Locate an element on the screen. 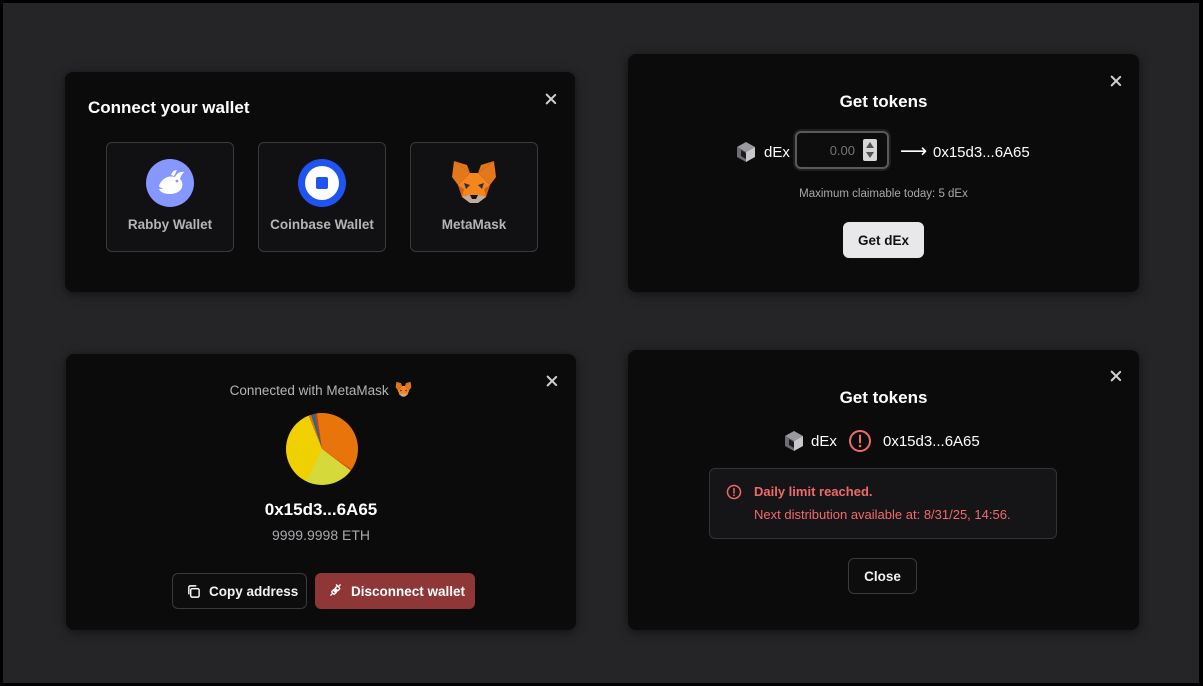 This screenshot has width=1203, height=686. disconnect-wallet-button: Disconnect wallet is located at coordinates (395, 591).